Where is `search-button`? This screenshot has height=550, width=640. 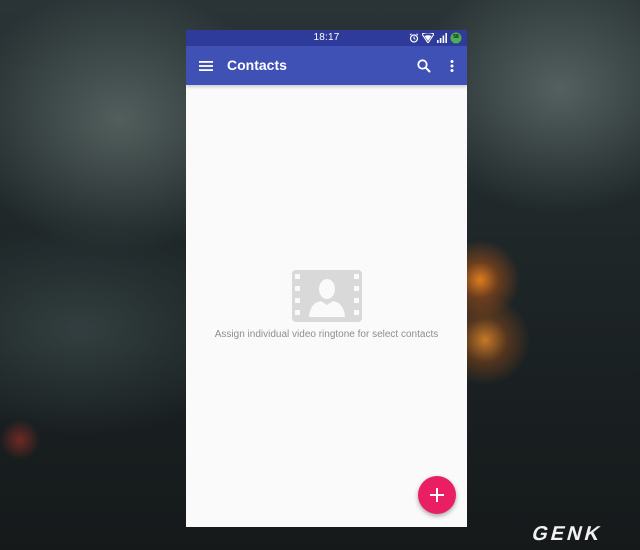 search-button is located at coordinates (424, 66).